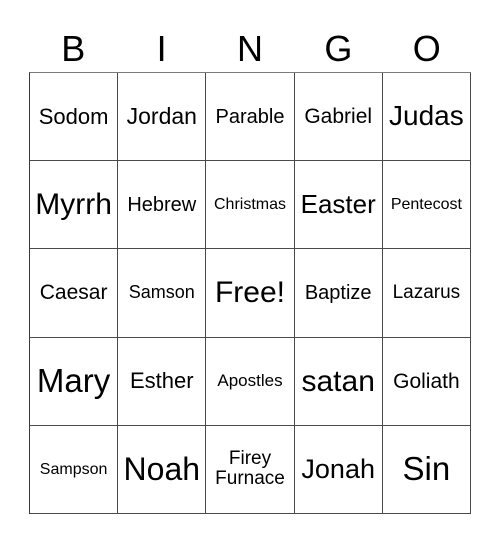 The width and height of the screenshot is (500, 544). What do you see at coordinates (250, 381) in the screenshot?
I see `bingo-cell: Apostles` at bounding box center [250, 381].